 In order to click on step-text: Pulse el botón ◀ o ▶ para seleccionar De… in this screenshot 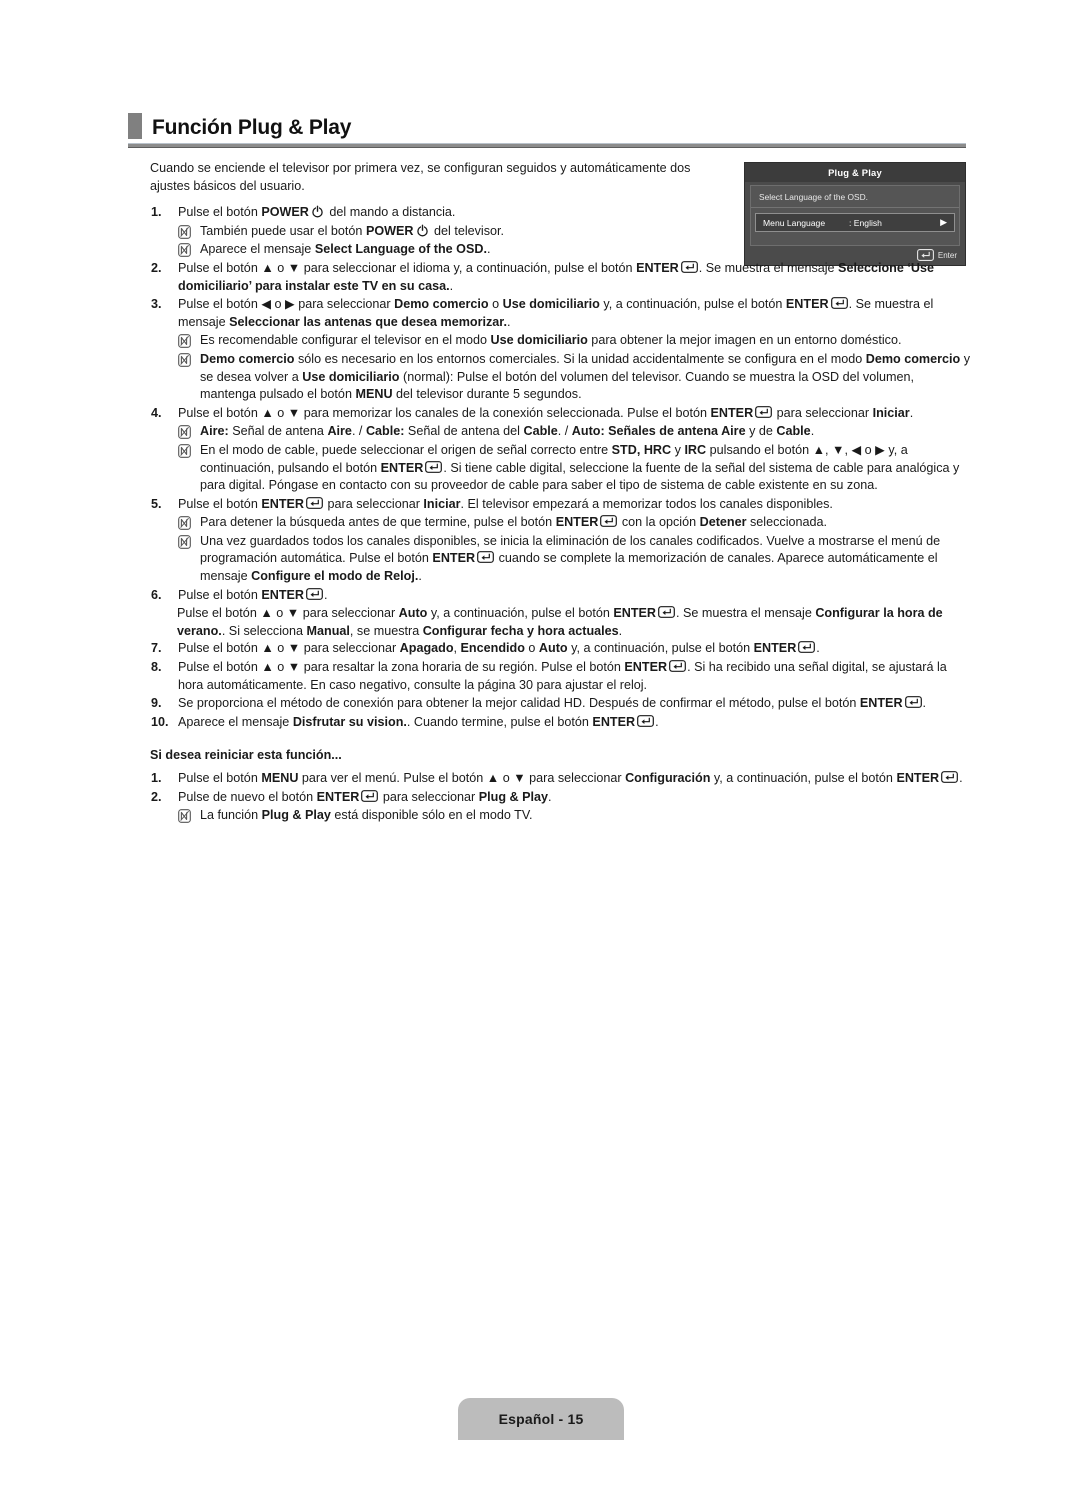, I will do `click(574, 313)`.